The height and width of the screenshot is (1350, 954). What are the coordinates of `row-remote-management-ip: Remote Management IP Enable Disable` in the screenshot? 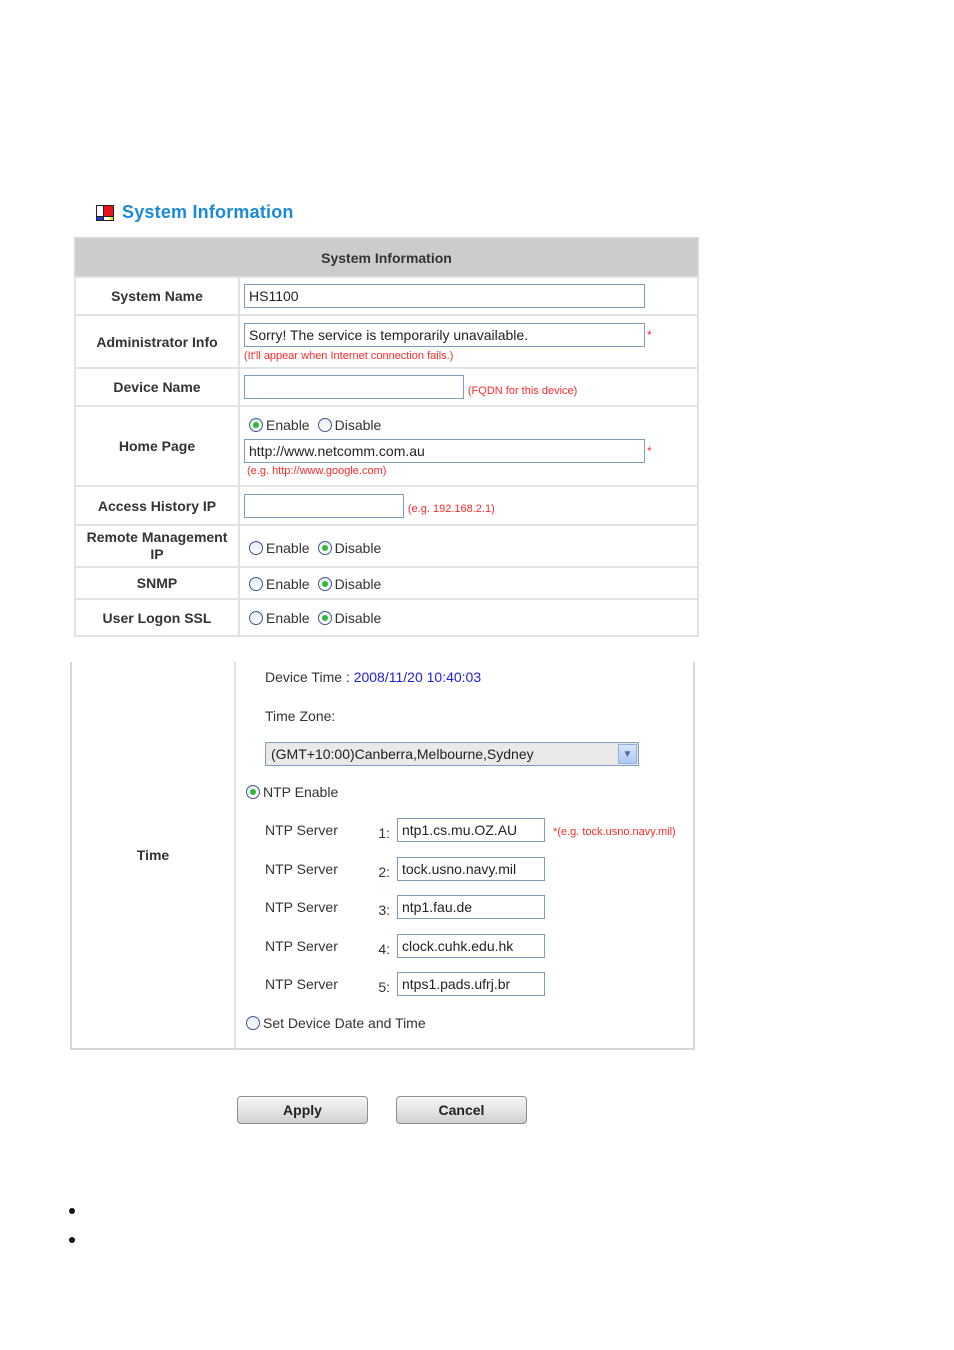 It's located at (386, 546).